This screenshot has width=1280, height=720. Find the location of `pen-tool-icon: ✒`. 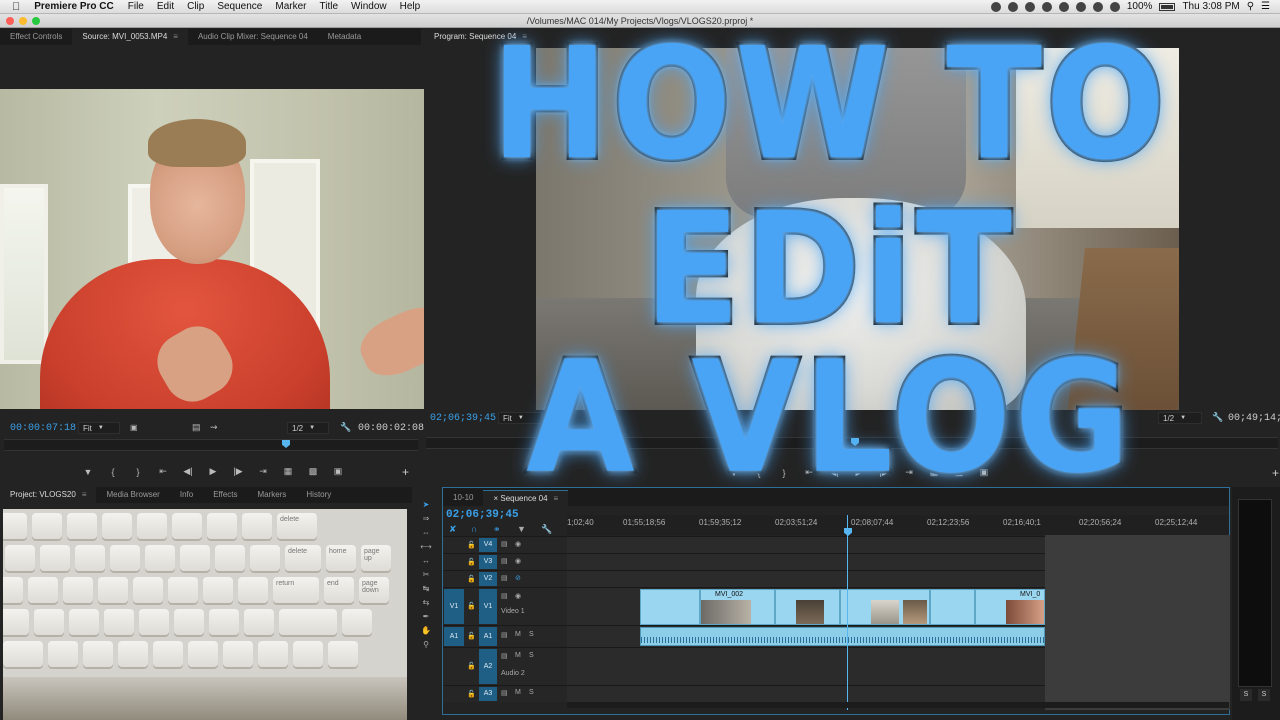

pen-tool-icon: ✒ is located at coordinates (426, 616).